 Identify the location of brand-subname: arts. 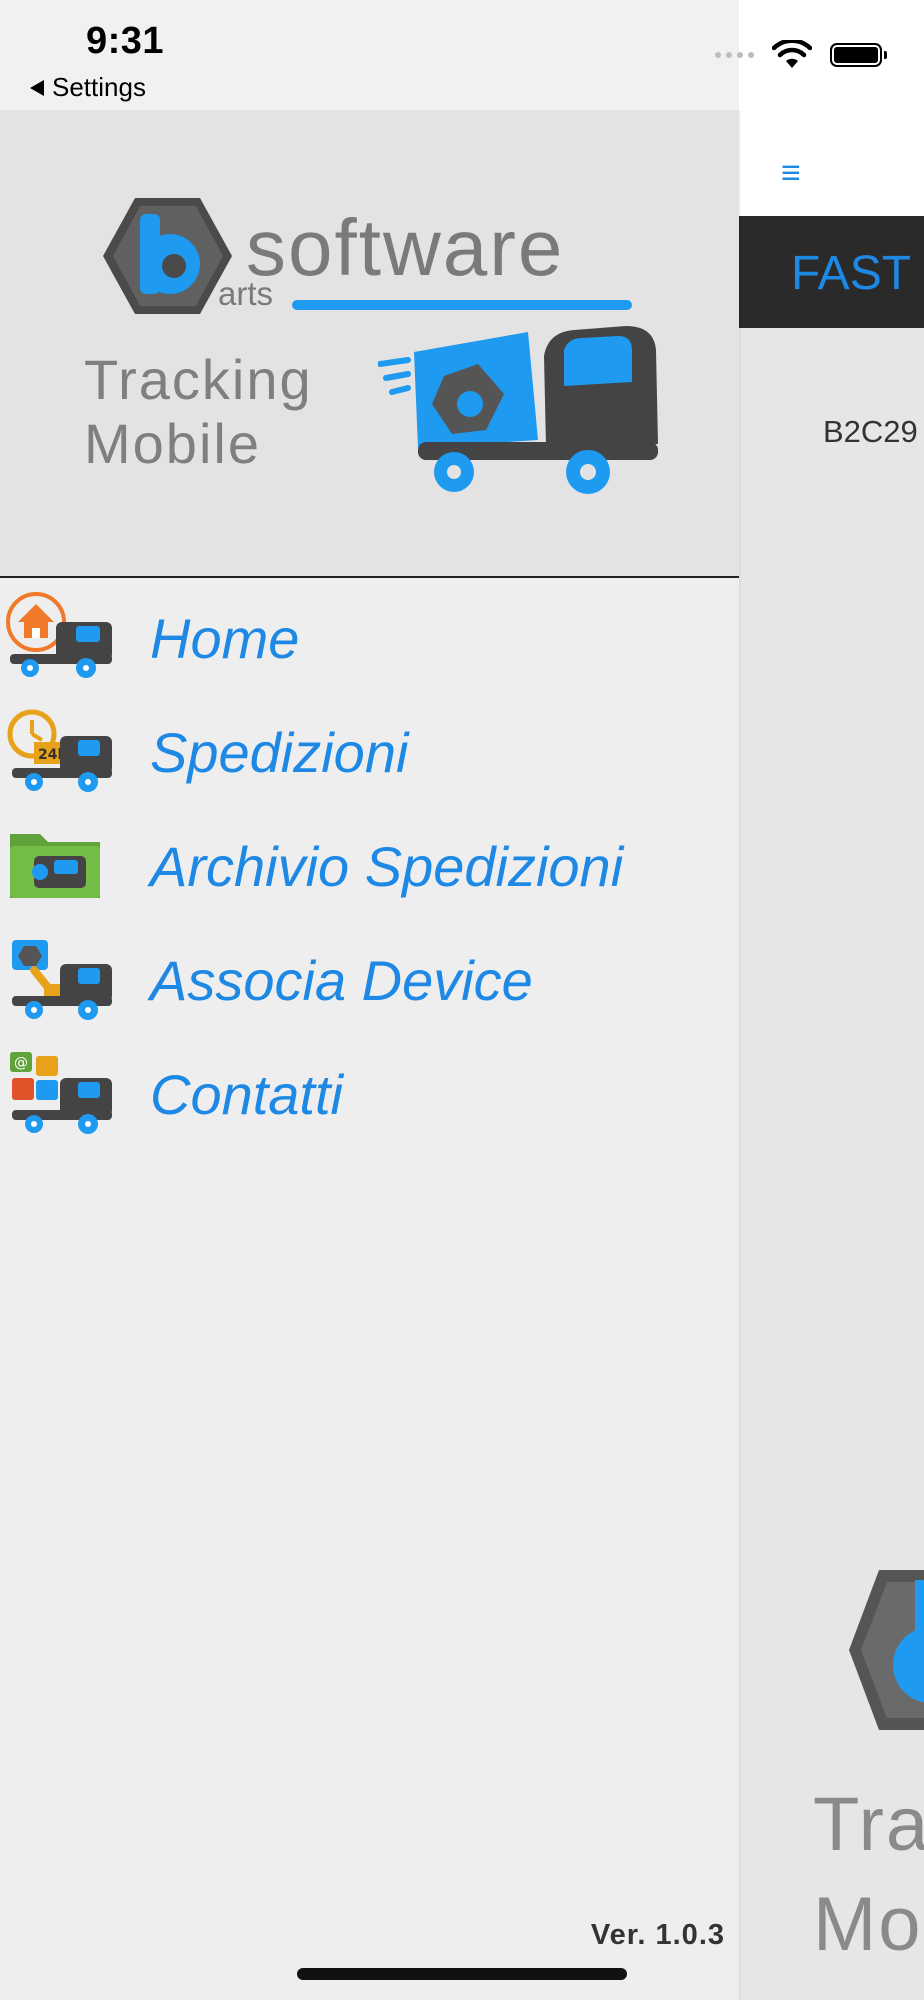
(246, 293).